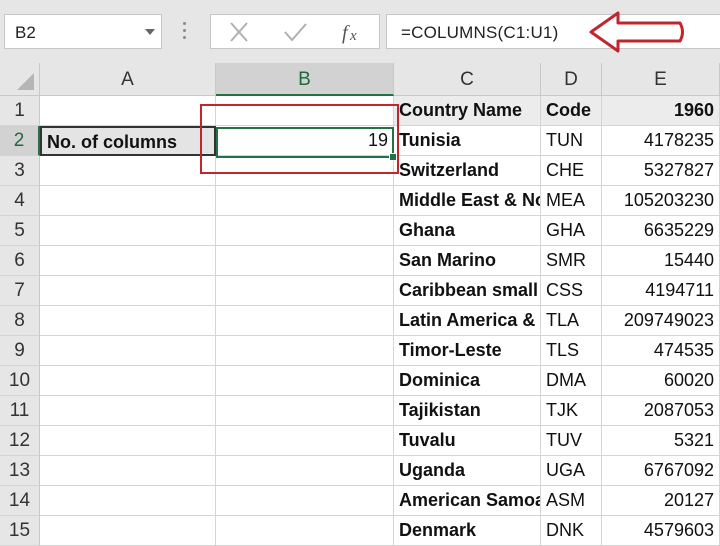 The height and width of the screenshot is (546, 720). What do you see at coordinates (661, 79) in the screenshot?
I see `column-header-e: E` at bounding box center [661, 79].